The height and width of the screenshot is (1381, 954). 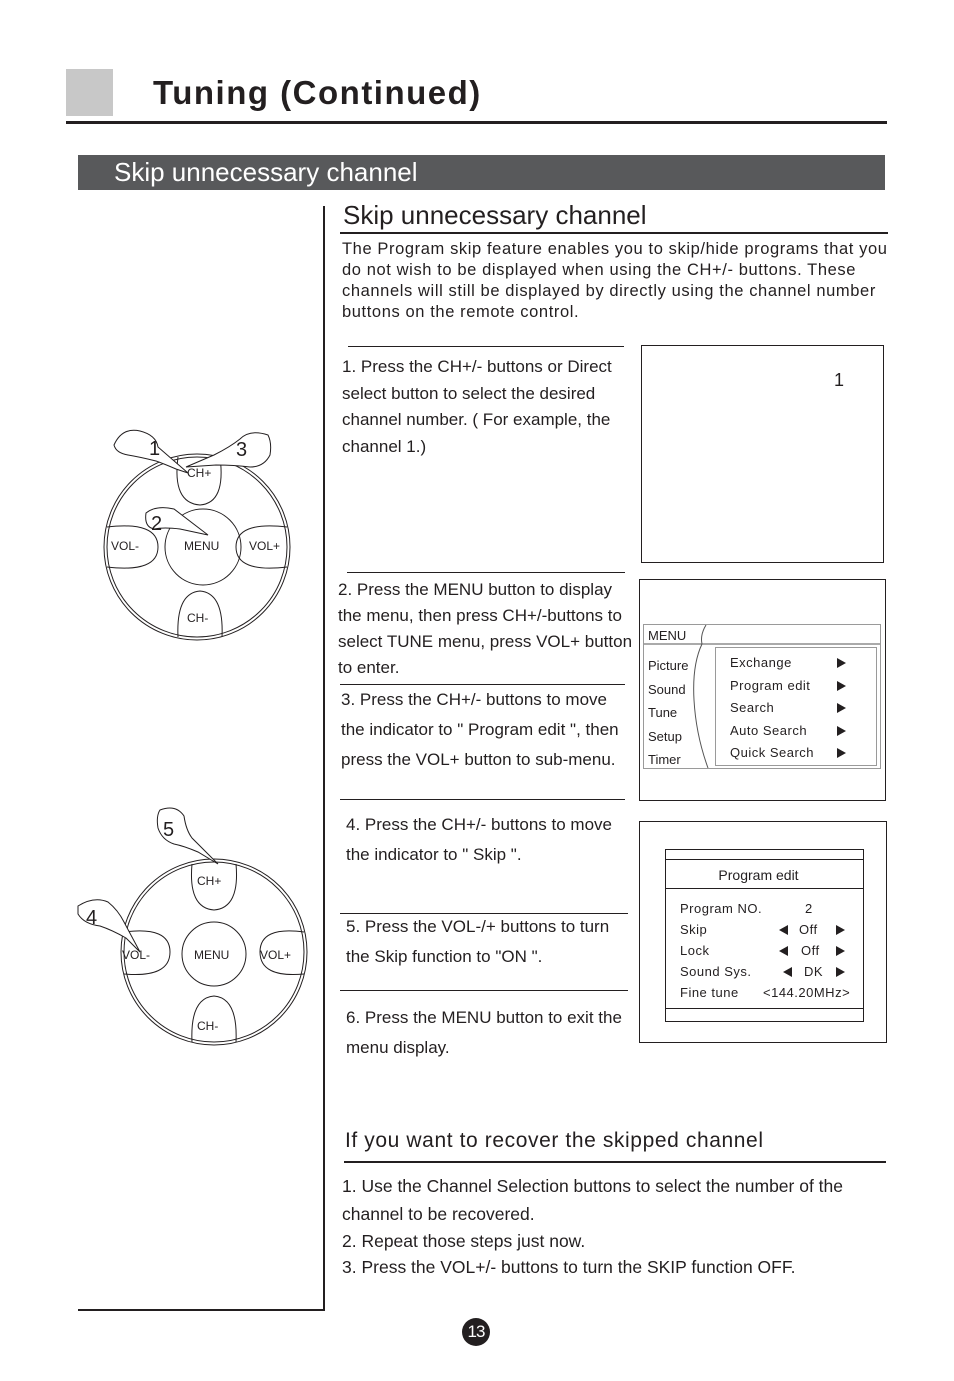 I want to click on row-program-no: Program NO. 2, so click(x=771, y=908).